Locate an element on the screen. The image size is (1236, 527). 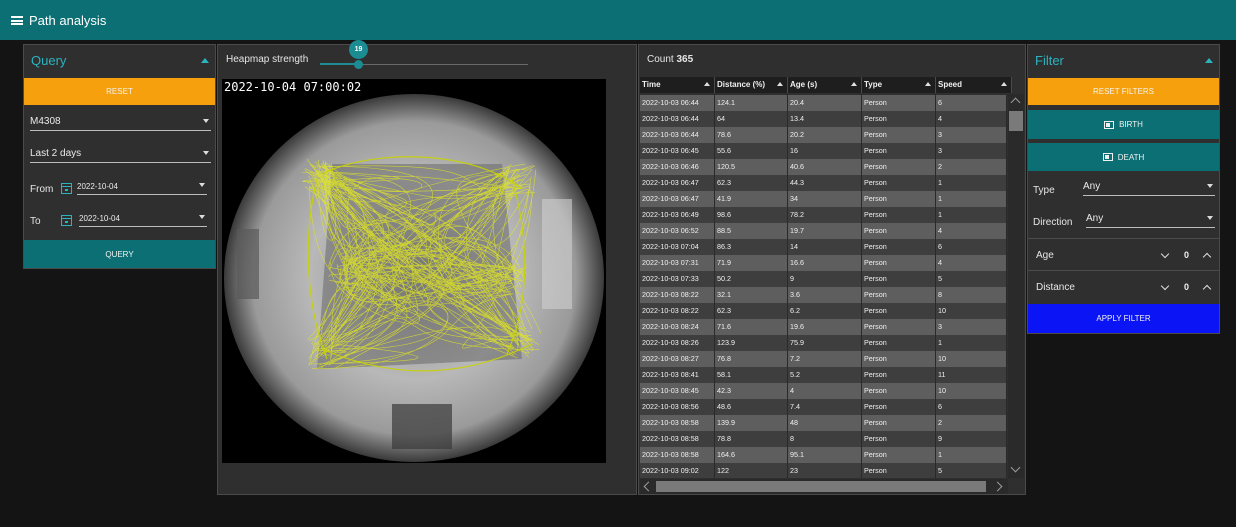
table-row: 2022-10-03 08:58 164.6 95.1 Person 1 is located at coordinates (823, 455).